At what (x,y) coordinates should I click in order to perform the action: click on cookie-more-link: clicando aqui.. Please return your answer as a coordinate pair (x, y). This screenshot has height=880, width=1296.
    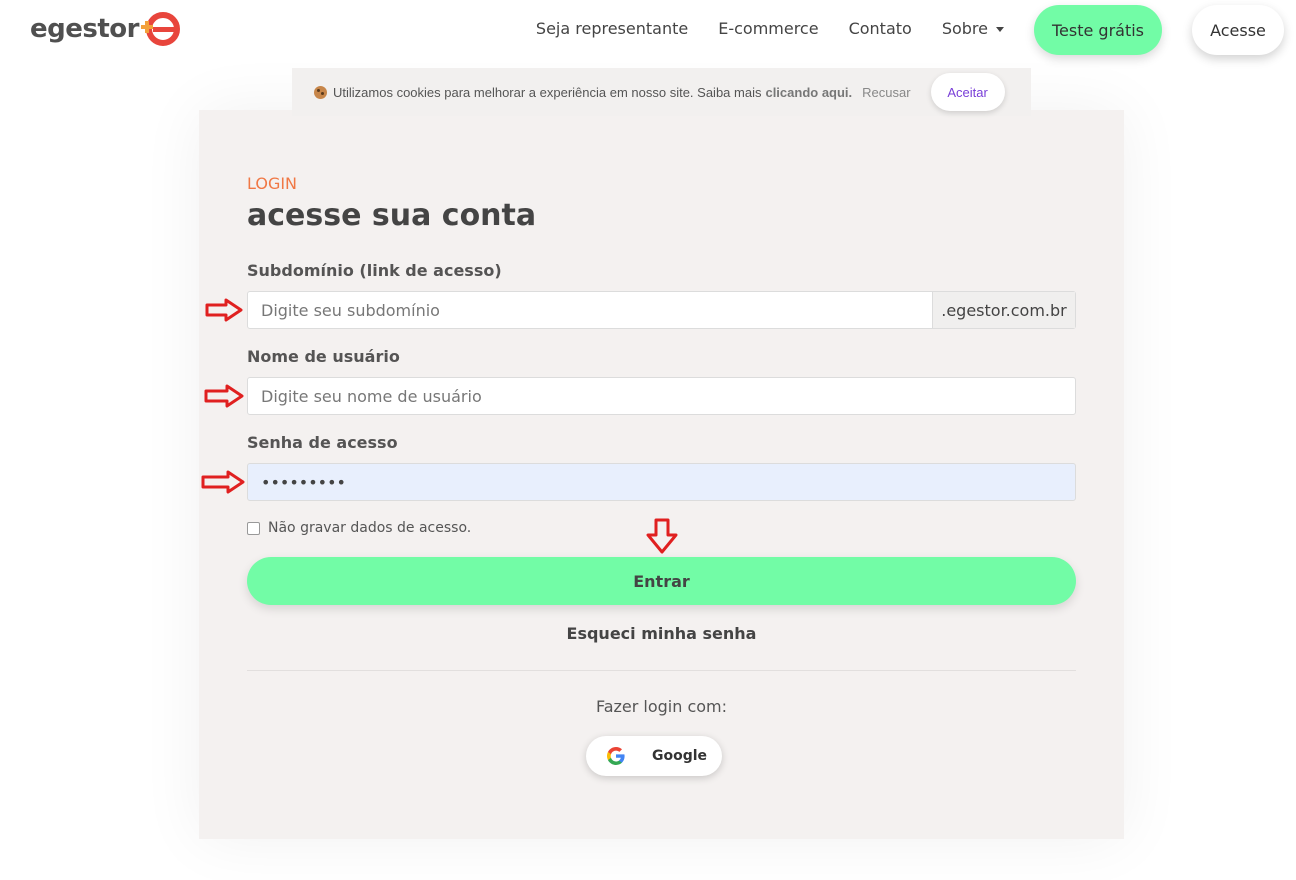
    Looking at the image, I should click on (808, 92).